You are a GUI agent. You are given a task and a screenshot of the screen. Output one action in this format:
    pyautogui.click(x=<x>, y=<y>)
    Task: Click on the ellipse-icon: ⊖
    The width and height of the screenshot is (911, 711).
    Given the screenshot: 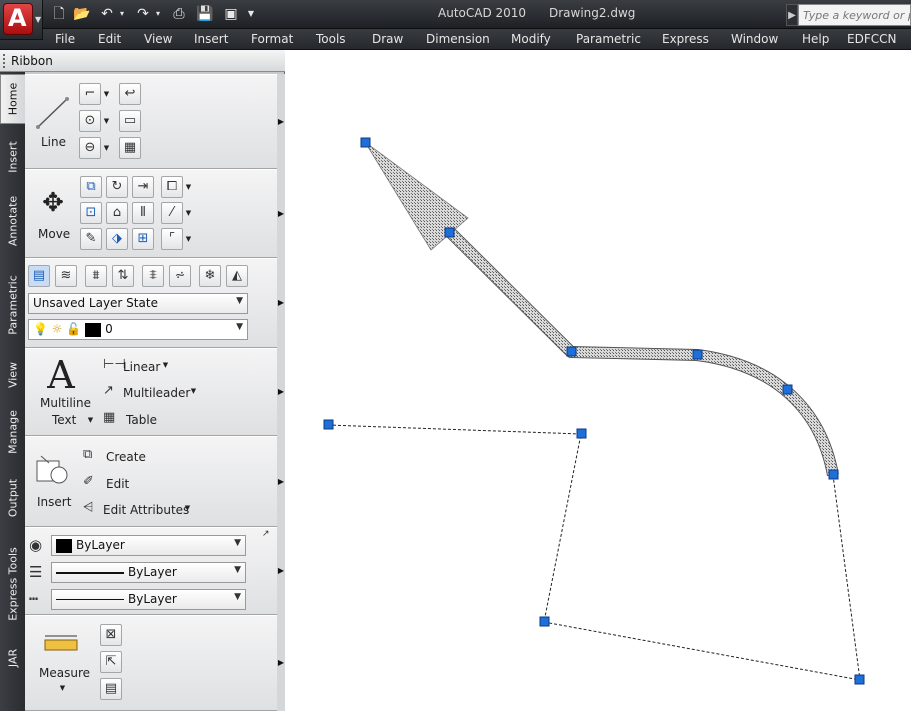 What is the action you would take?
    pyautogui.click(x=90, y=148)
    